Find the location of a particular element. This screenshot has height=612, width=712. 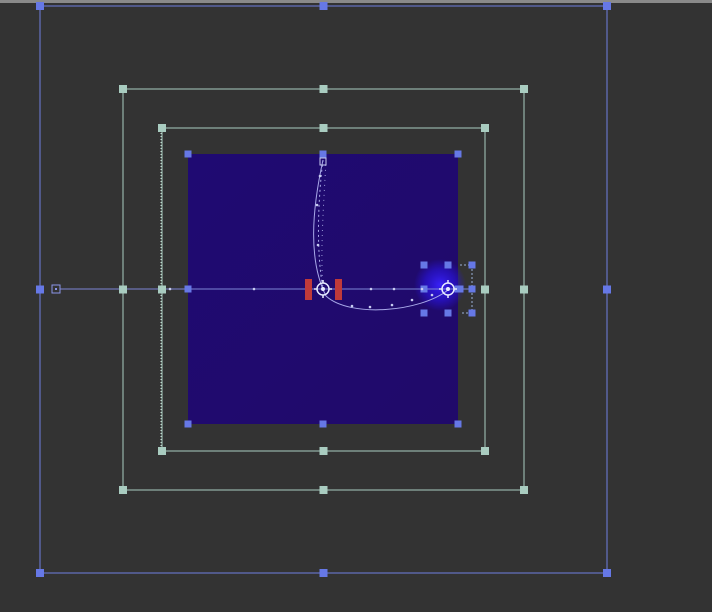

canvas-origin-icon is located at coordinates (56, 289).